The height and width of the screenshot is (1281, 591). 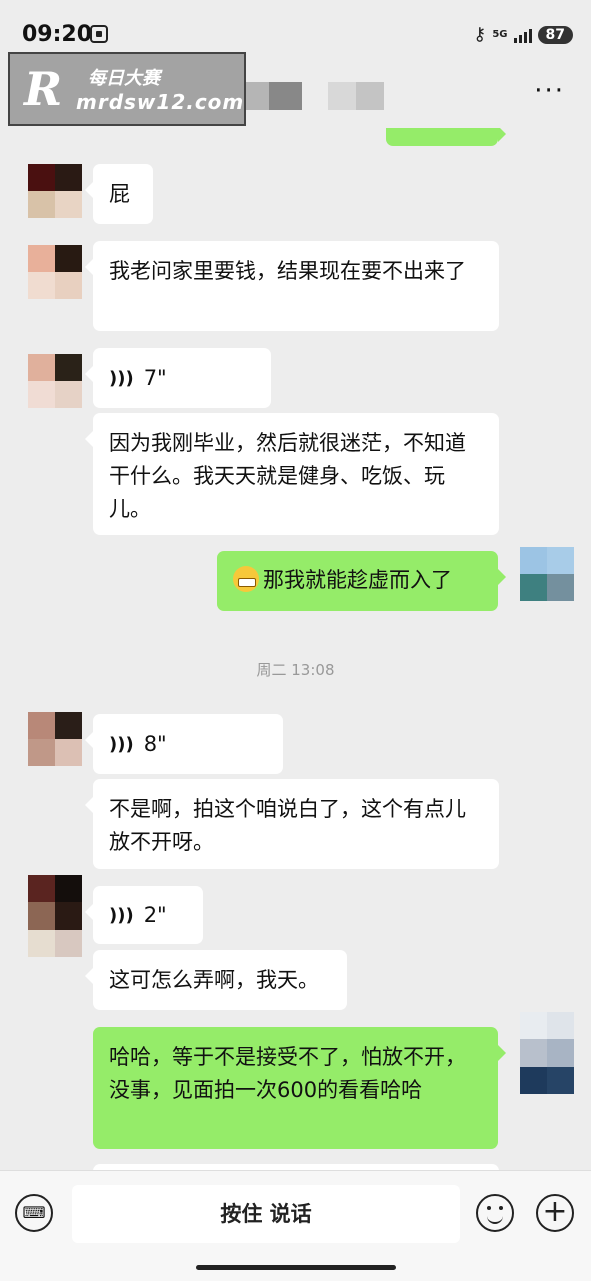 I want to click on message-bubble-outgoing-partial, so click(x=446, y=137).